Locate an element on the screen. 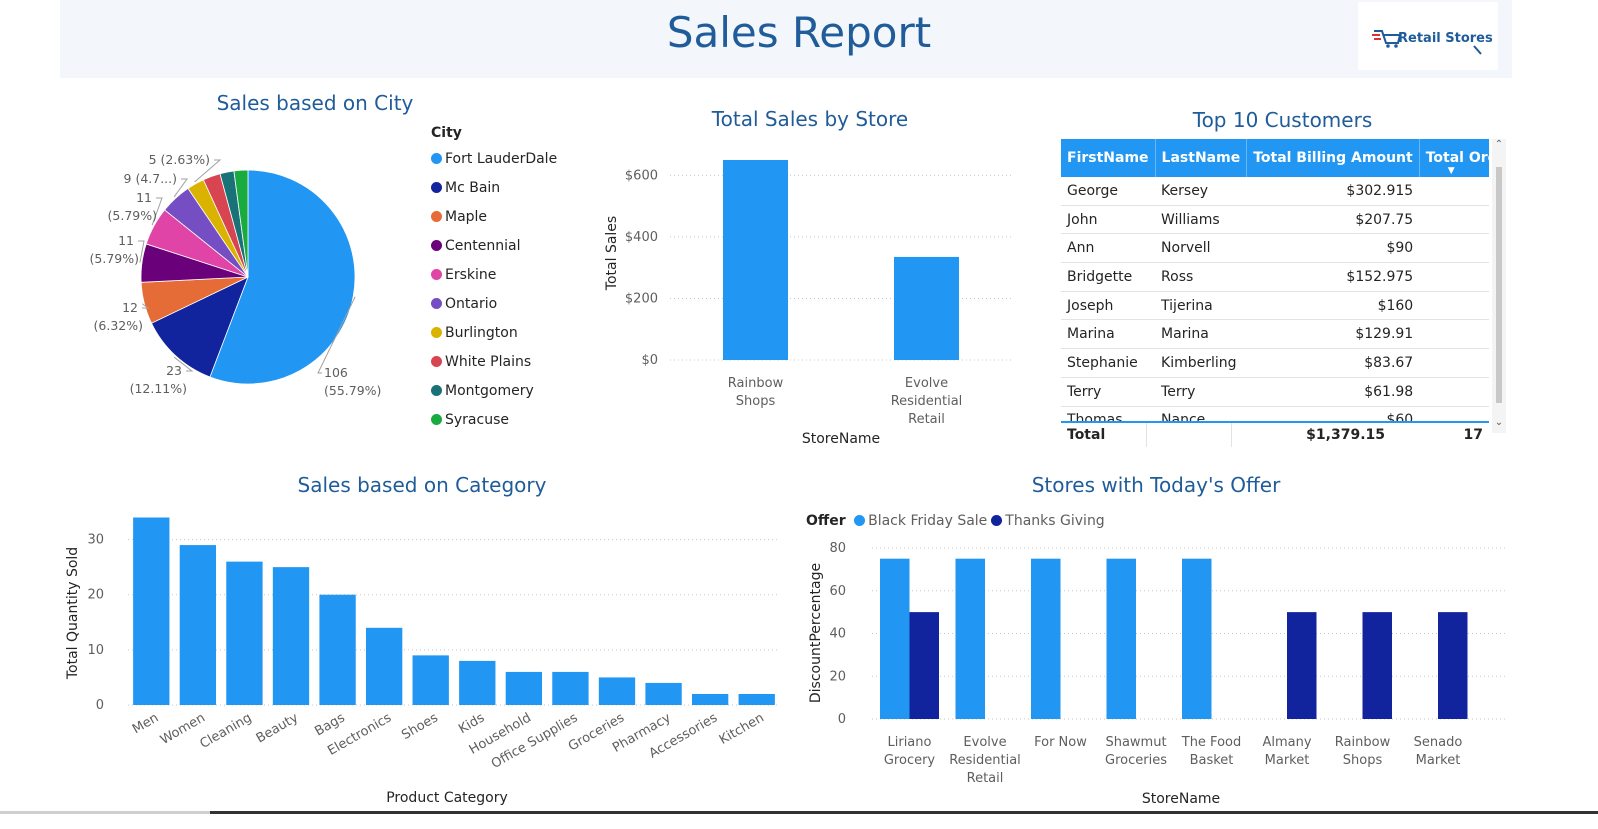  scroll-up-icon: ⌃ is located at coordinates (1499, 144).